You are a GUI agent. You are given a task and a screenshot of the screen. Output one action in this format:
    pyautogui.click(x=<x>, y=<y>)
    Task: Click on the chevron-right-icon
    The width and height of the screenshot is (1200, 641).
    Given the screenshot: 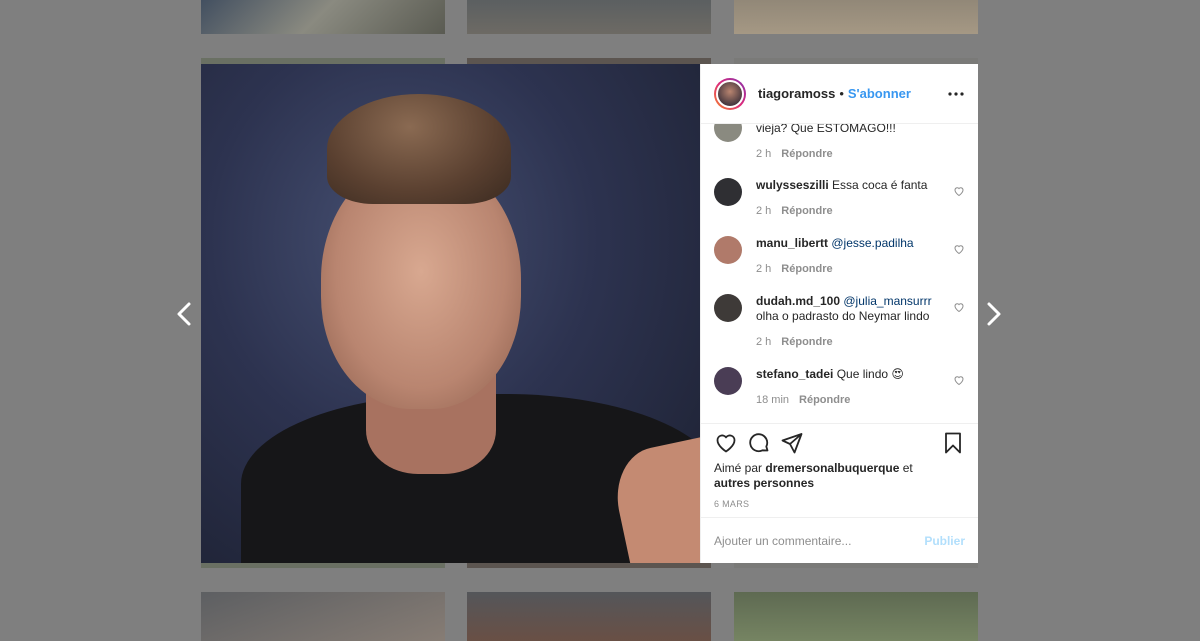 What is the action you would take?
    pyautogui.click(x=994, y=314)
    